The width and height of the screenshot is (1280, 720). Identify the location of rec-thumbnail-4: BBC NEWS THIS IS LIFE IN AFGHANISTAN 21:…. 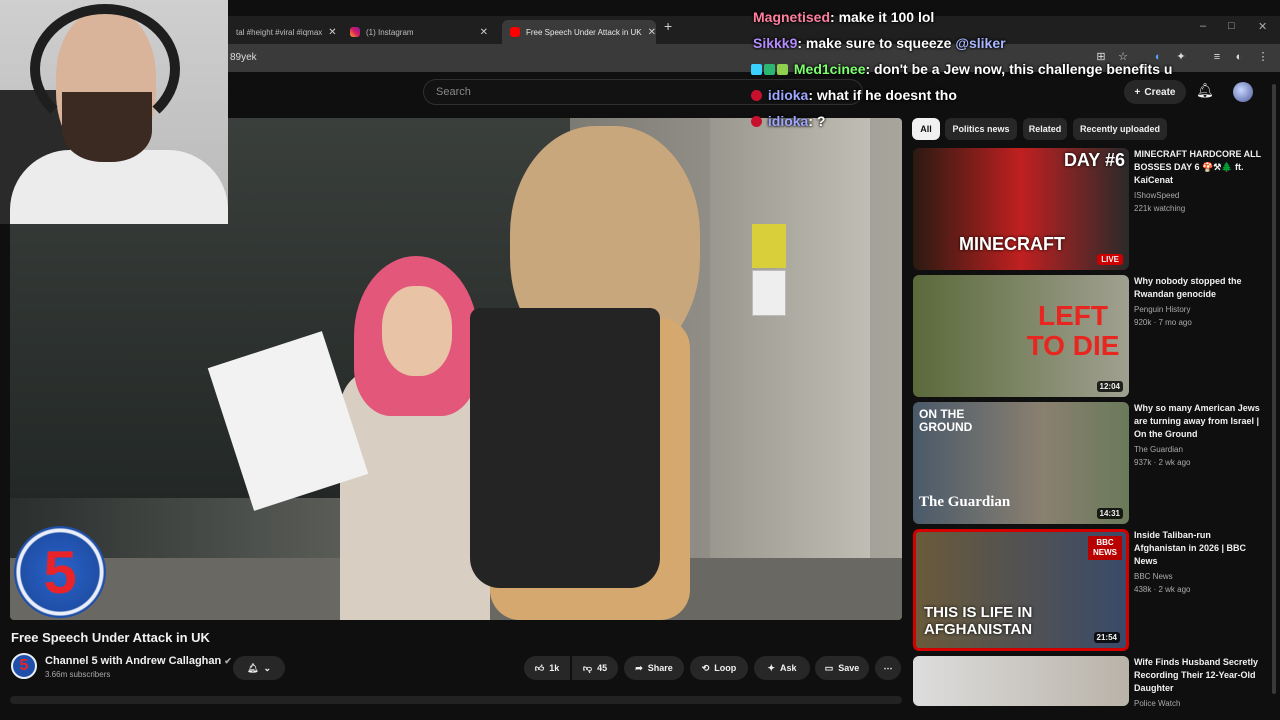
(1021, 590).